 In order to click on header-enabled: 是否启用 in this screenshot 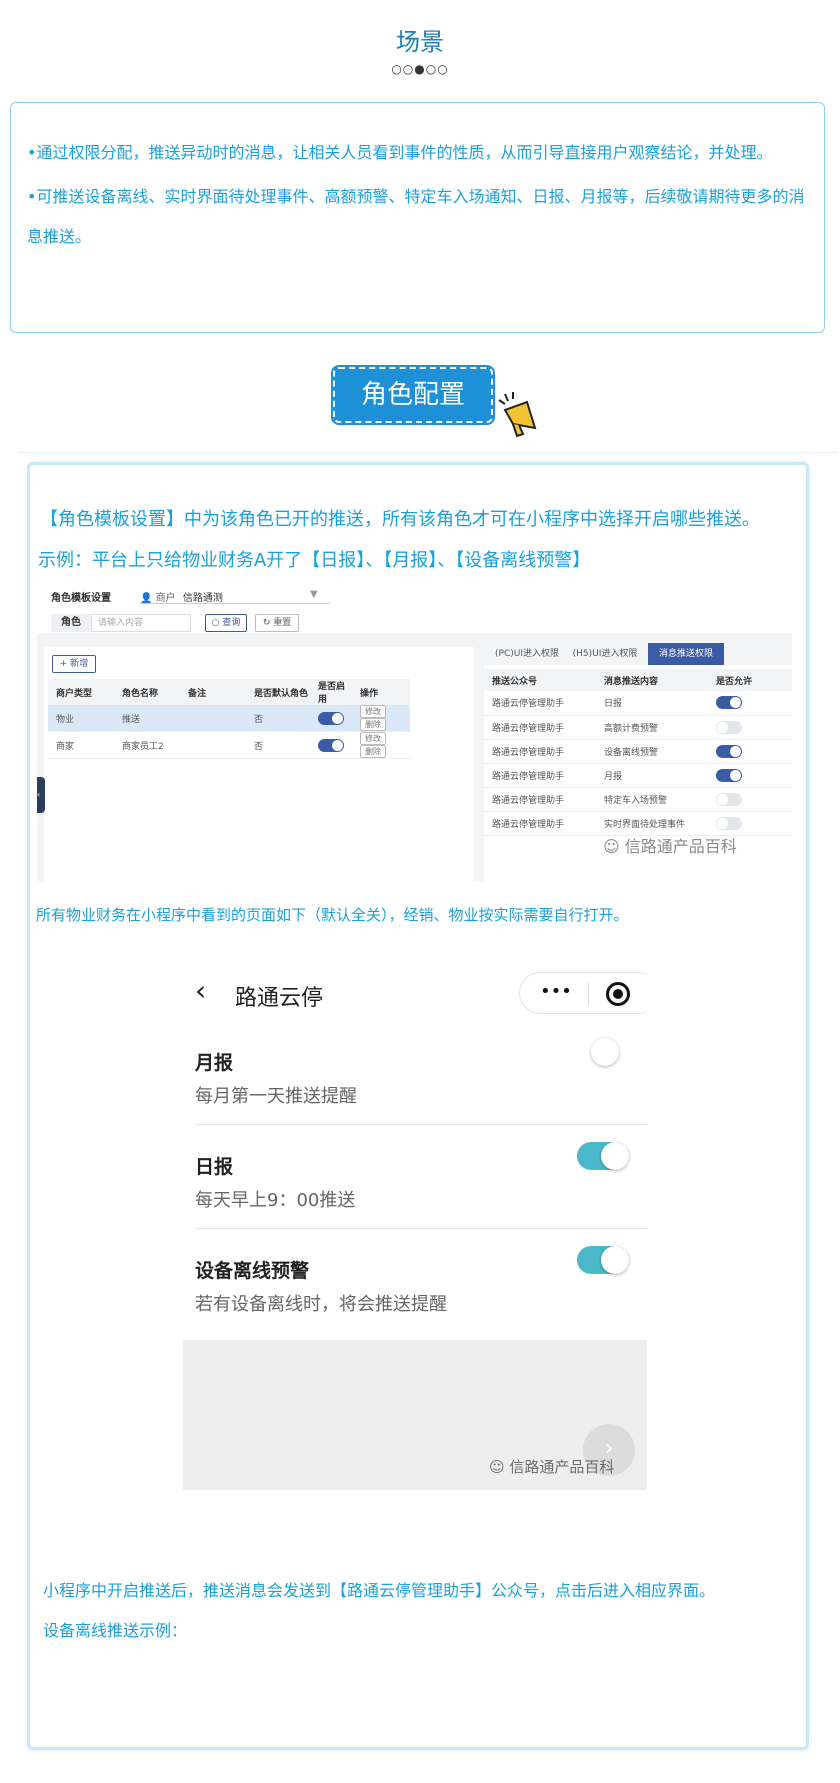, I will do `click(331, 692)`.